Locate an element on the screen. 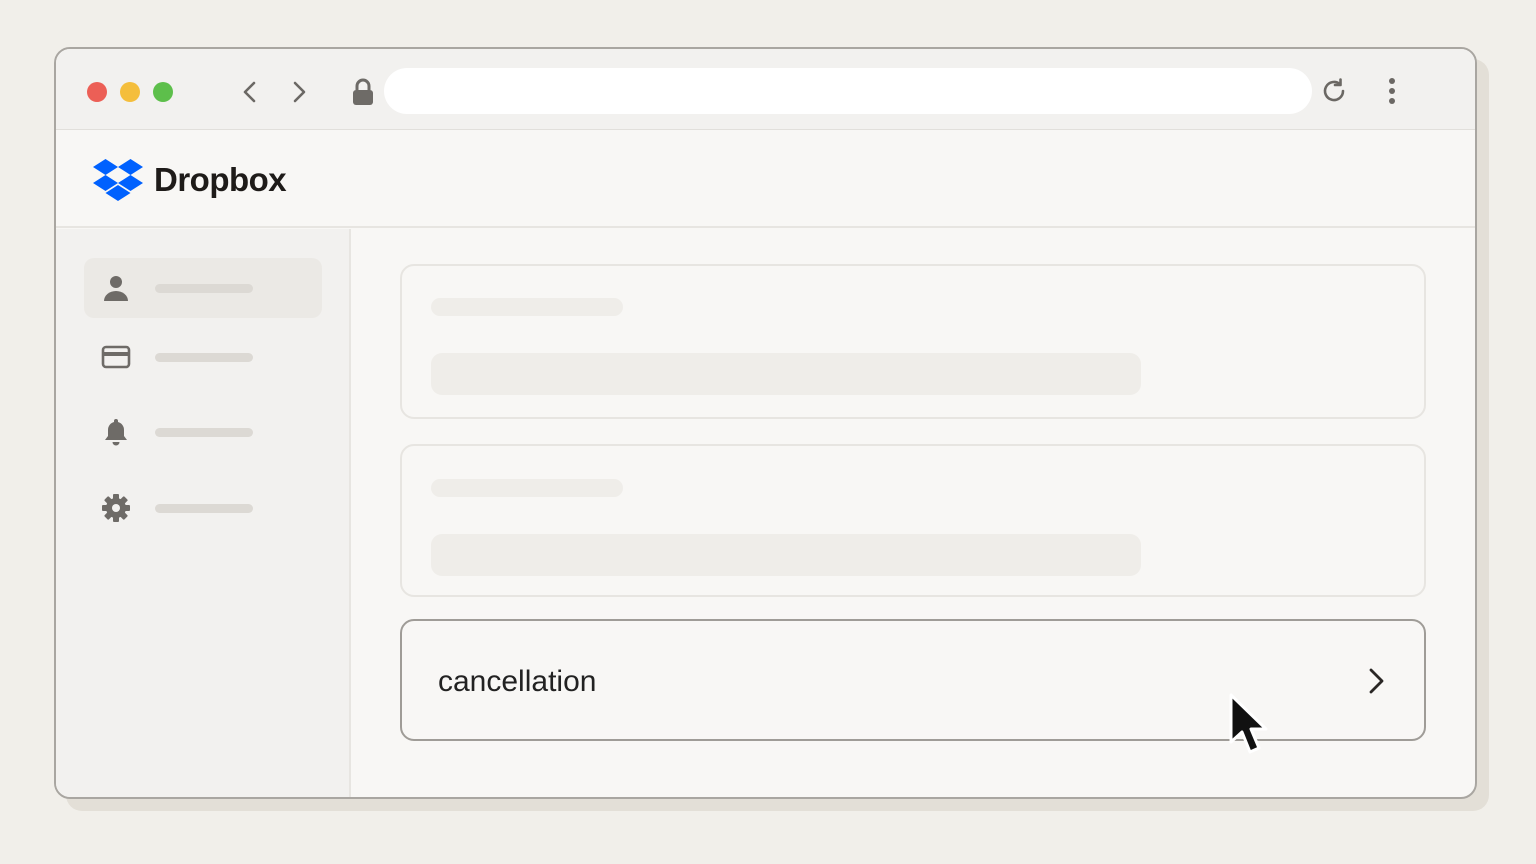  sidebar-item-settings is located at coordinates (203, 508).